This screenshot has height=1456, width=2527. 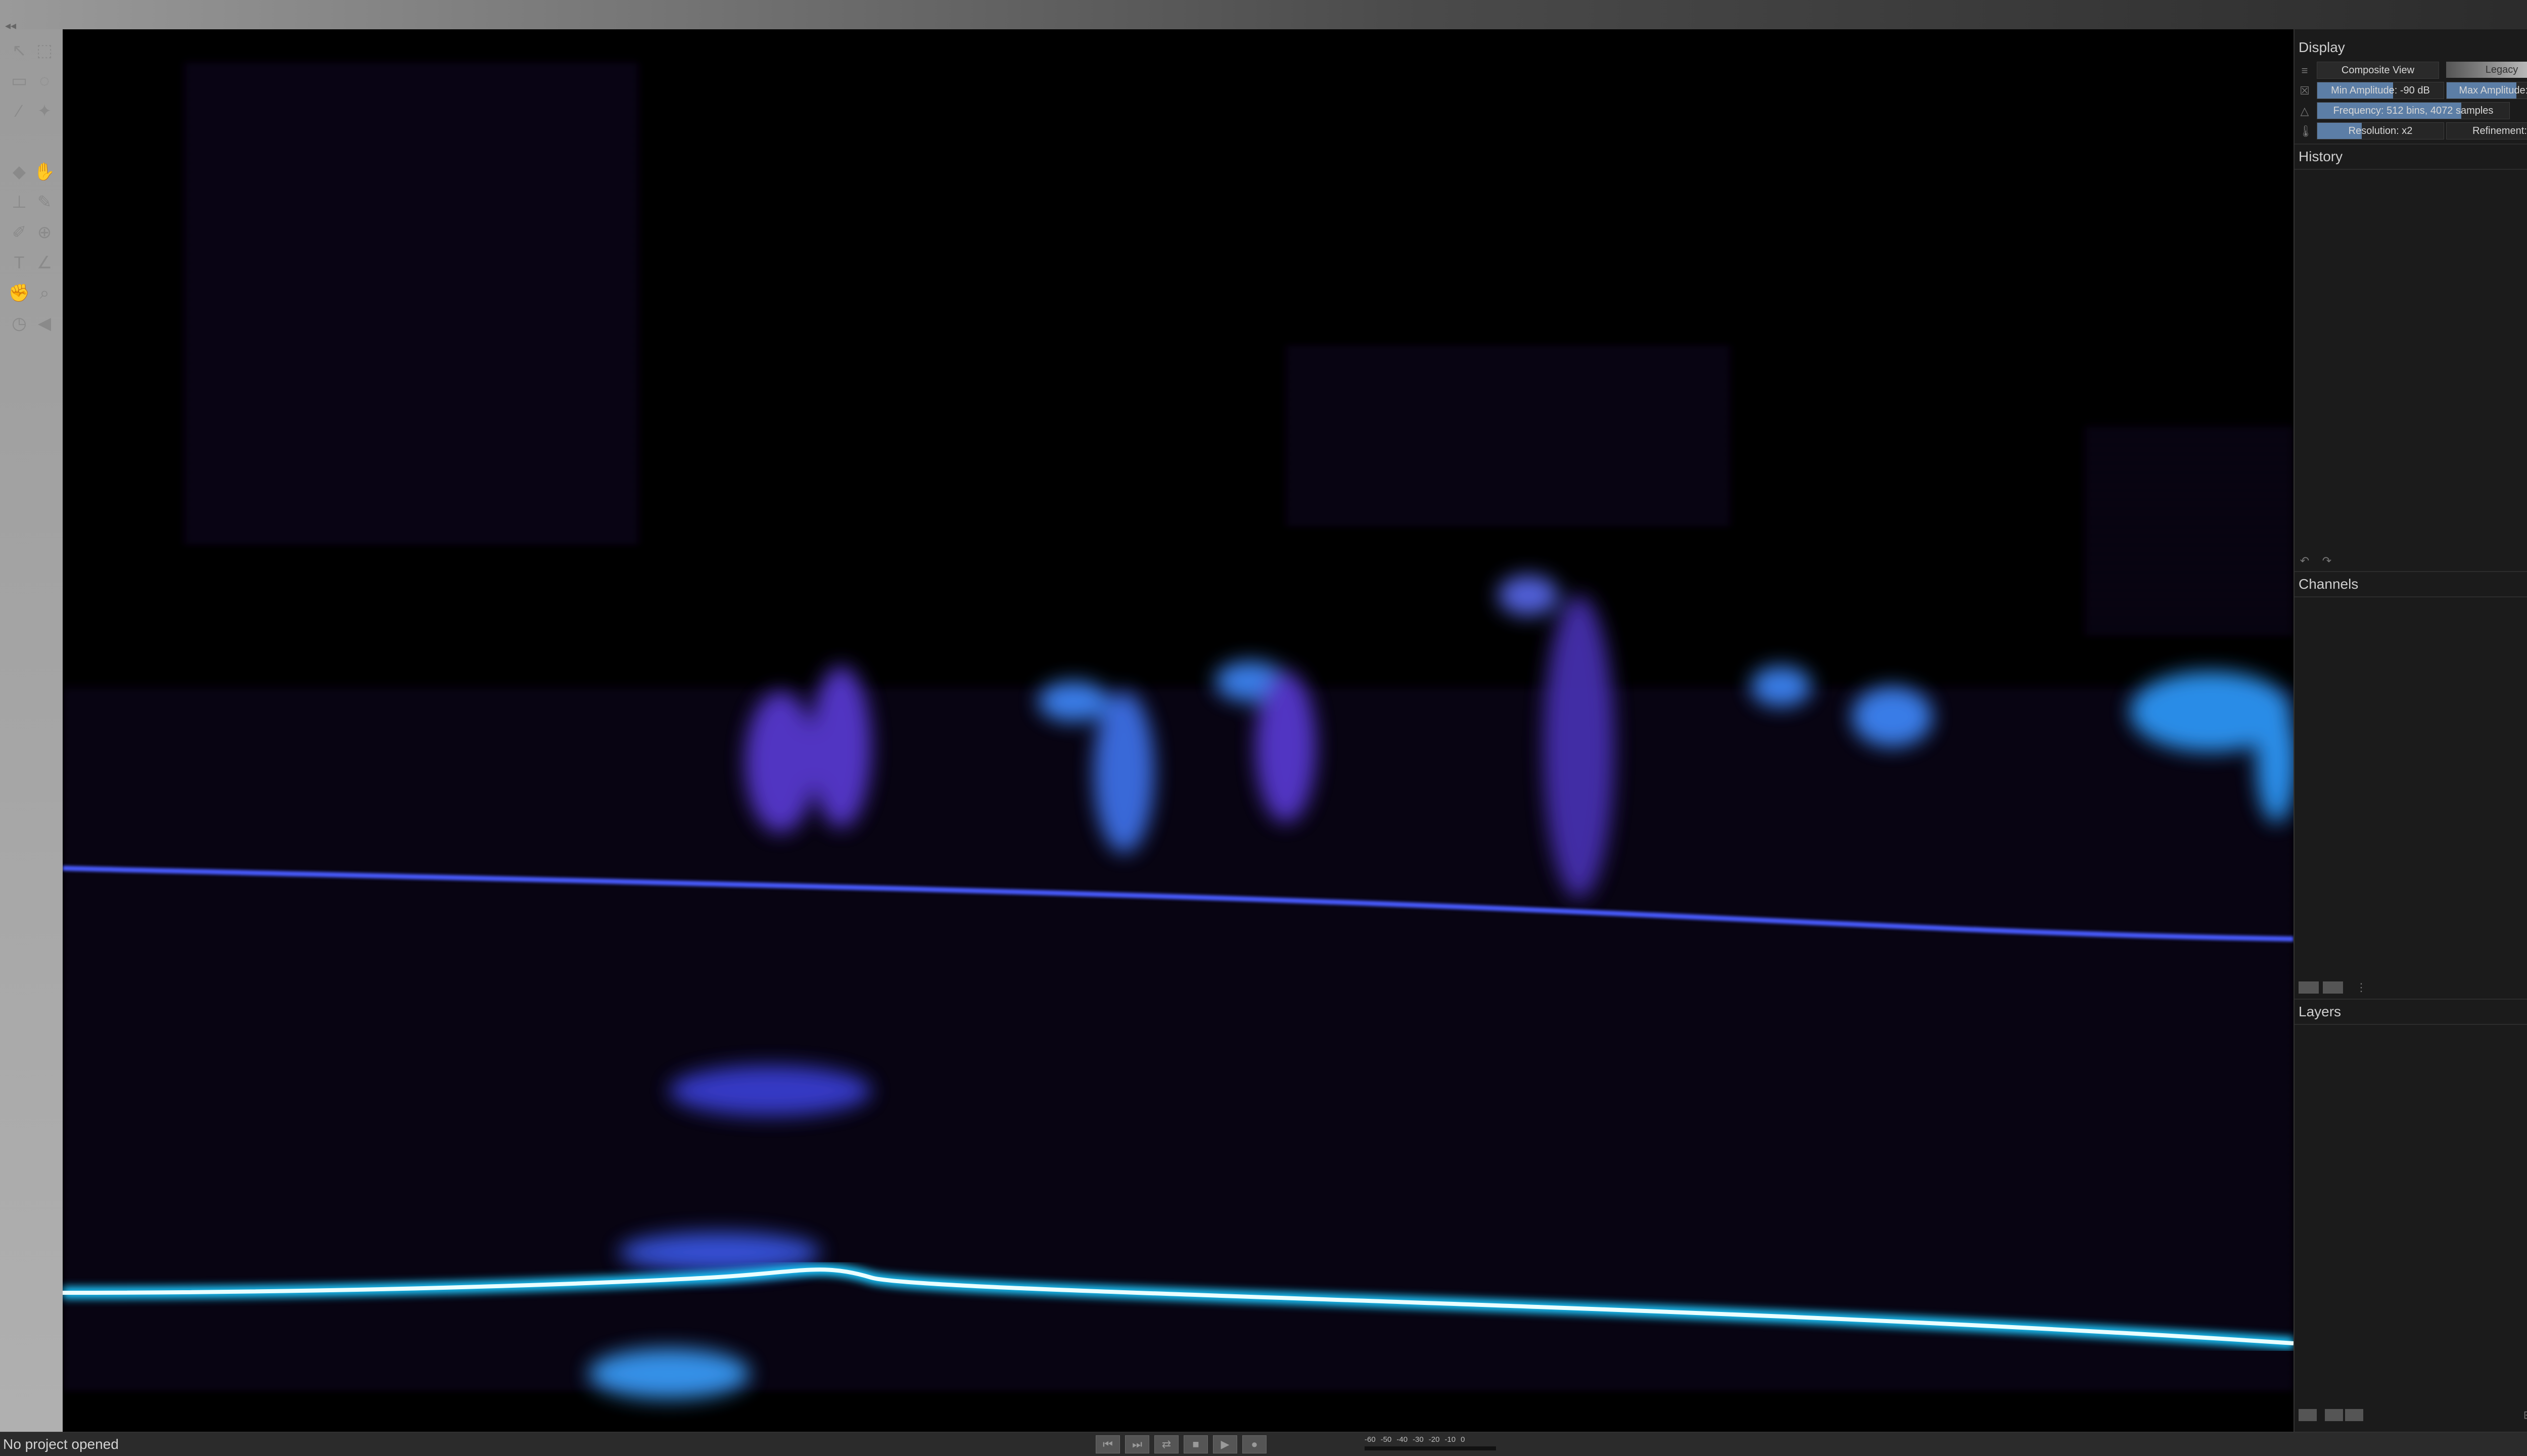 I want to click on record-button: ●, so click(x=1254, y=1444).